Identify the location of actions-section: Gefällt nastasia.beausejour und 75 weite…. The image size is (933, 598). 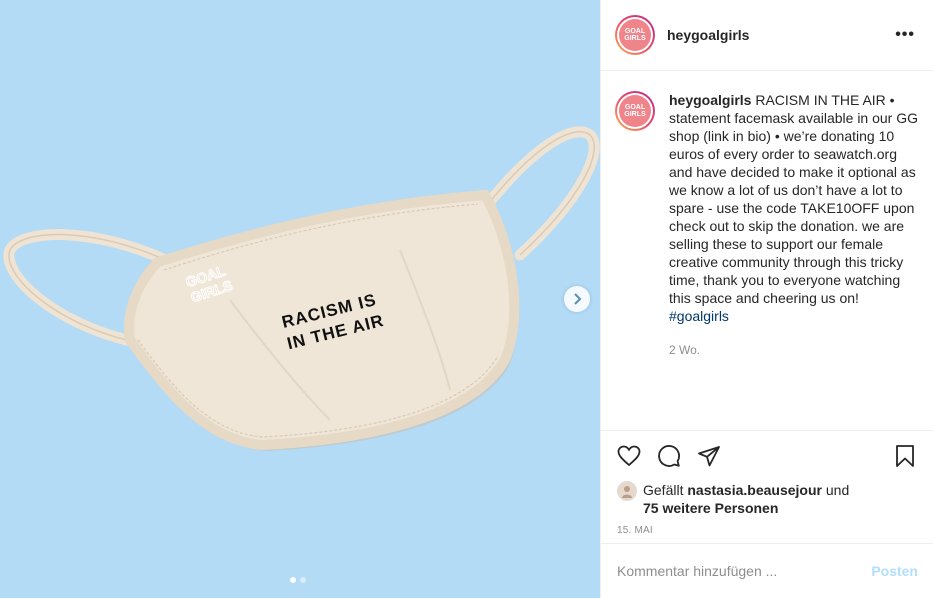
(767, 486).